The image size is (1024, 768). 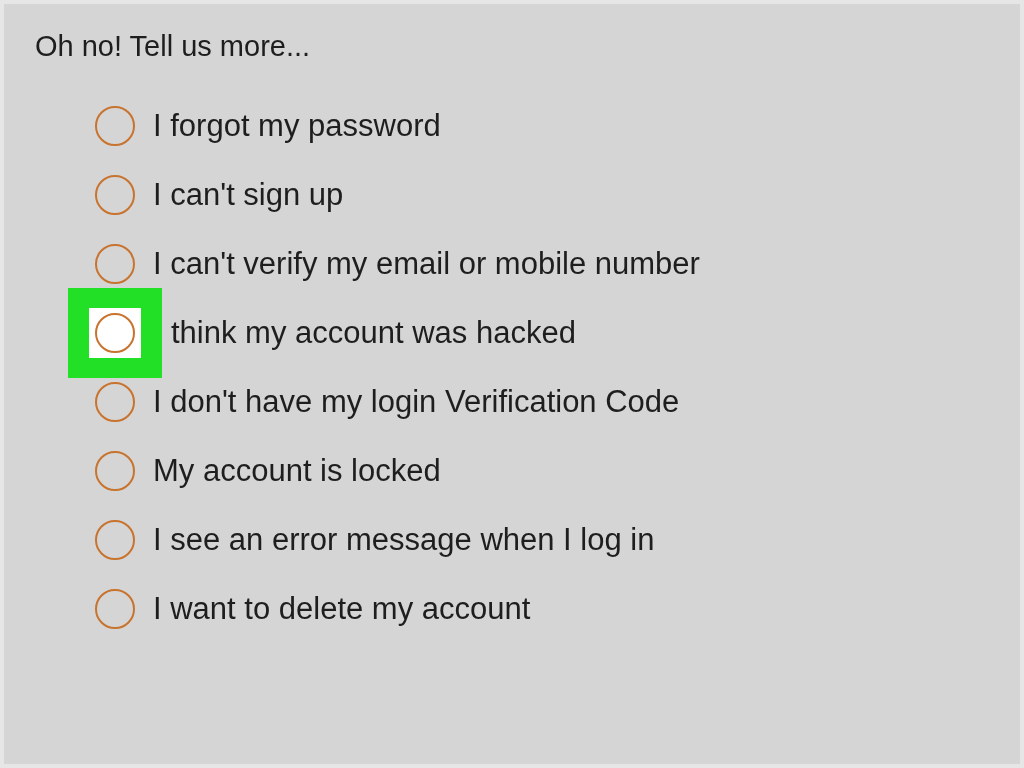 I want to click on option-label: I forgot my password, so click(x=297, y=126).